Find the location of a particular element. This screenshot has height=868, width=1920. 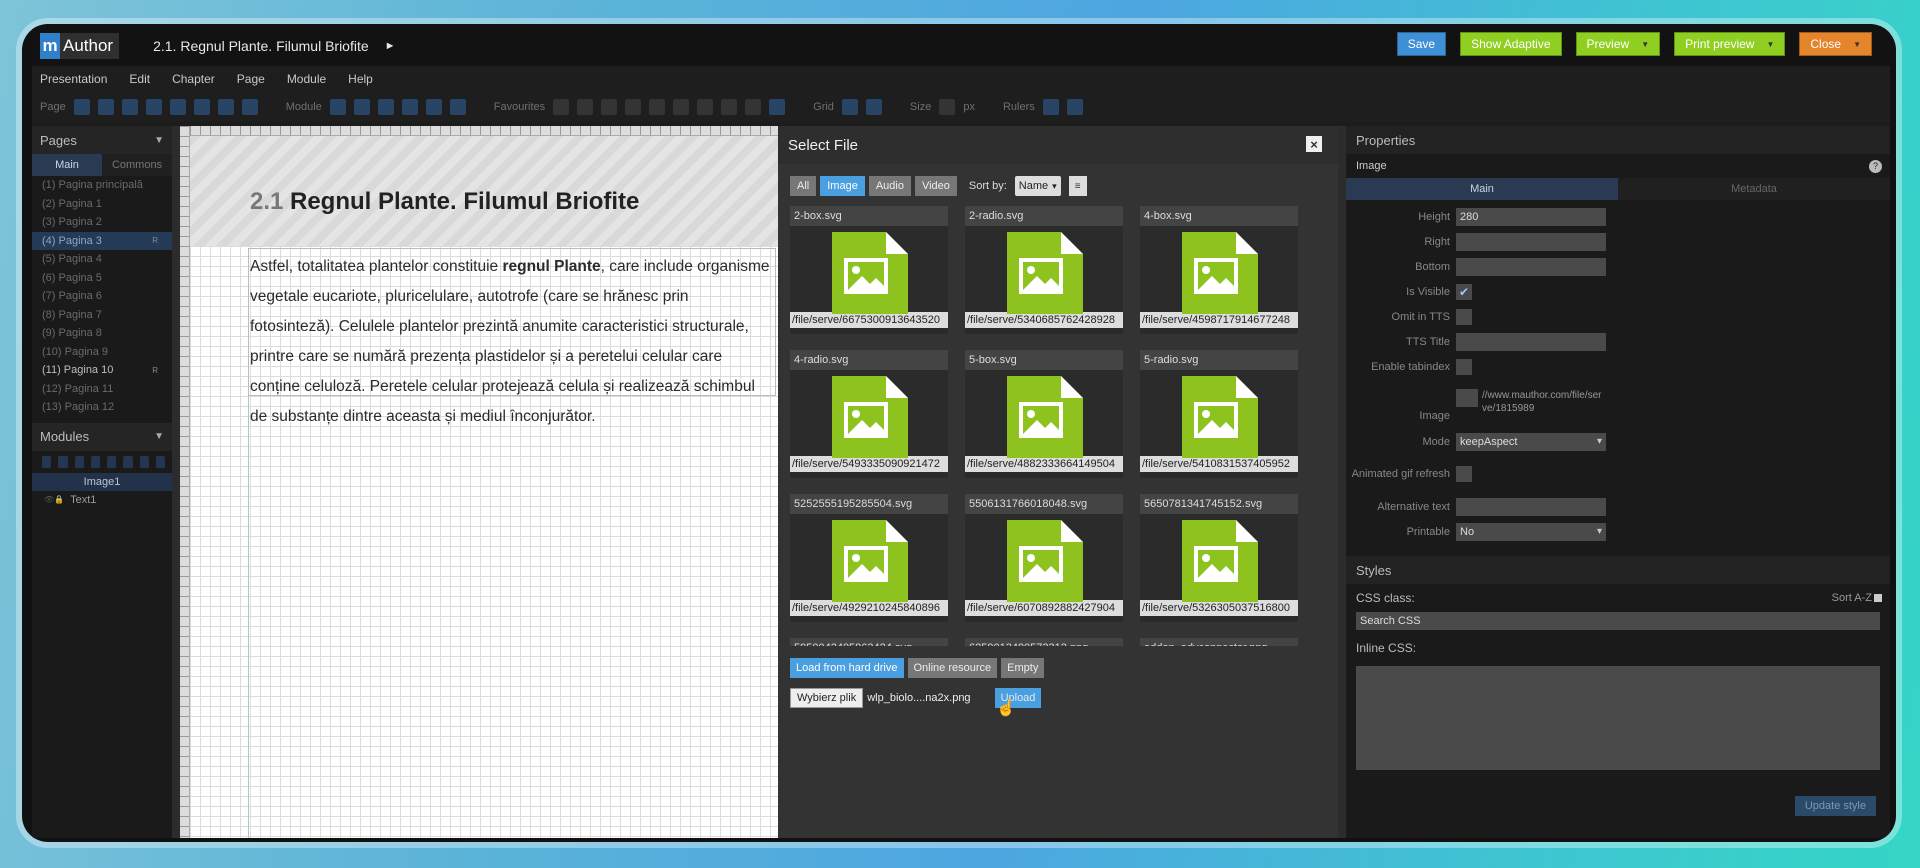

load-from-hard-drive-button: Load from hard drive is located at coordinates (847, 668).